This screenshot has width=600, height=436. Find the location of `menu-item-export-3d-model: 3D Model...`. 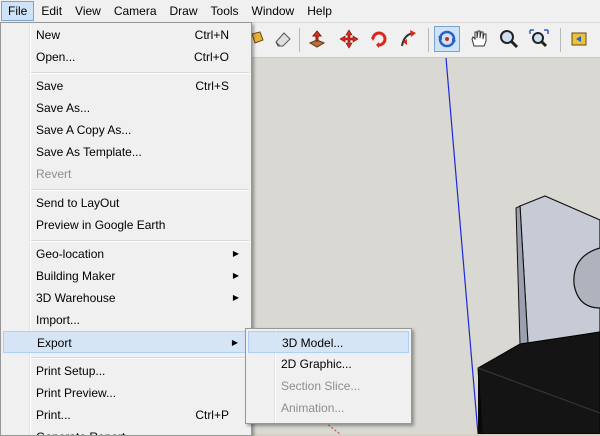

menu-item-export-3d-model: 3D Model... is located at coordinates (328, 342).